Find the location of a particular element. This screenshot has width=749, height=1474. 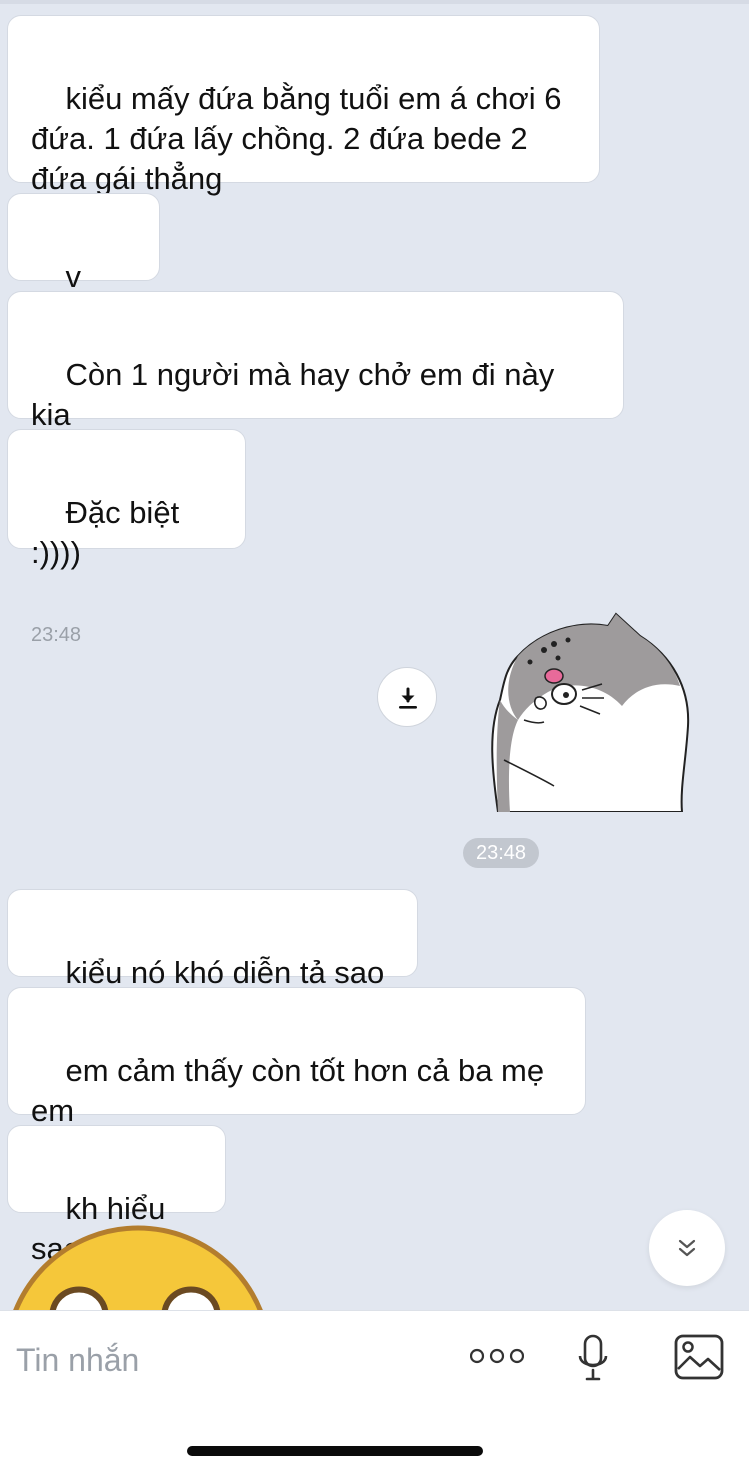

more-icon is located at coordinates (497, 1356).